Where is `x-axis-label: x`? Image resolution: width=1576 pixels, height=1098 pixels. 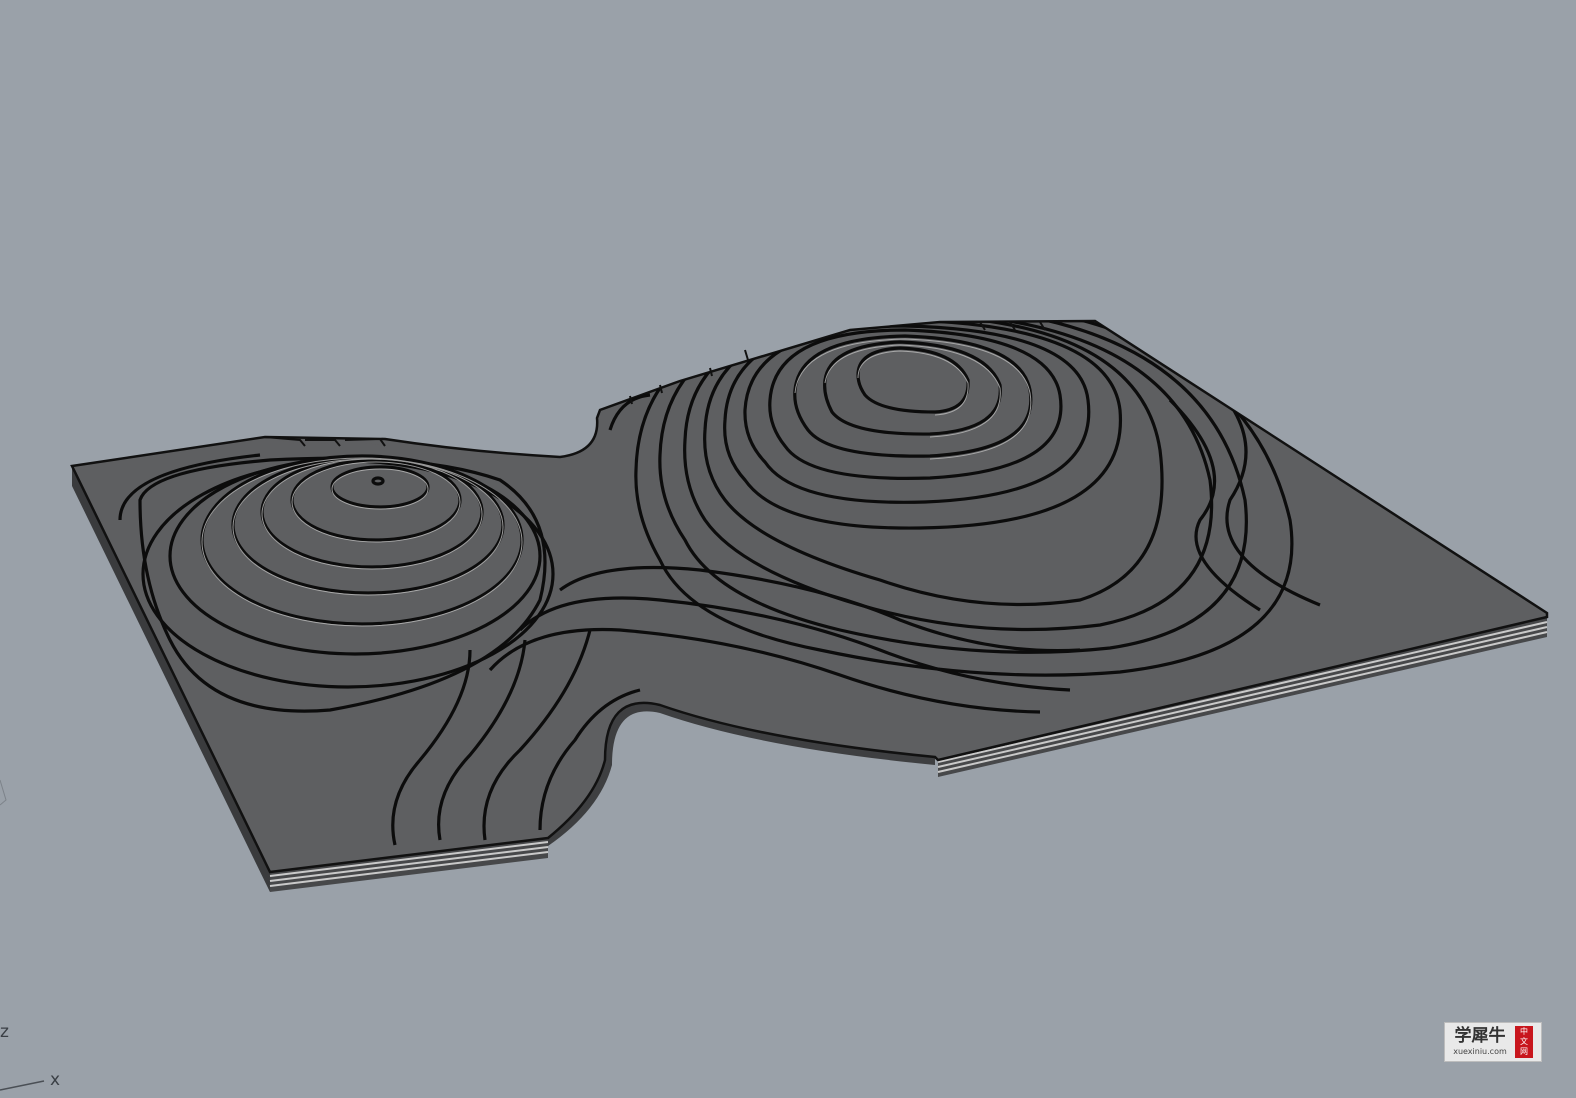 x-axis-label: x is located at coordinates (55, 1080).